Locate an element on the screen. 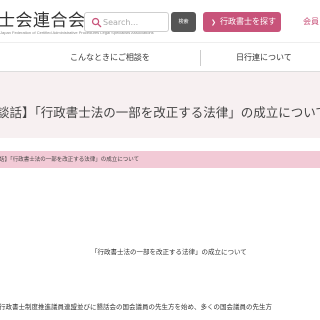  global-nav: こんなときにご相談を 日行連について is located at coordinates (160, 57).